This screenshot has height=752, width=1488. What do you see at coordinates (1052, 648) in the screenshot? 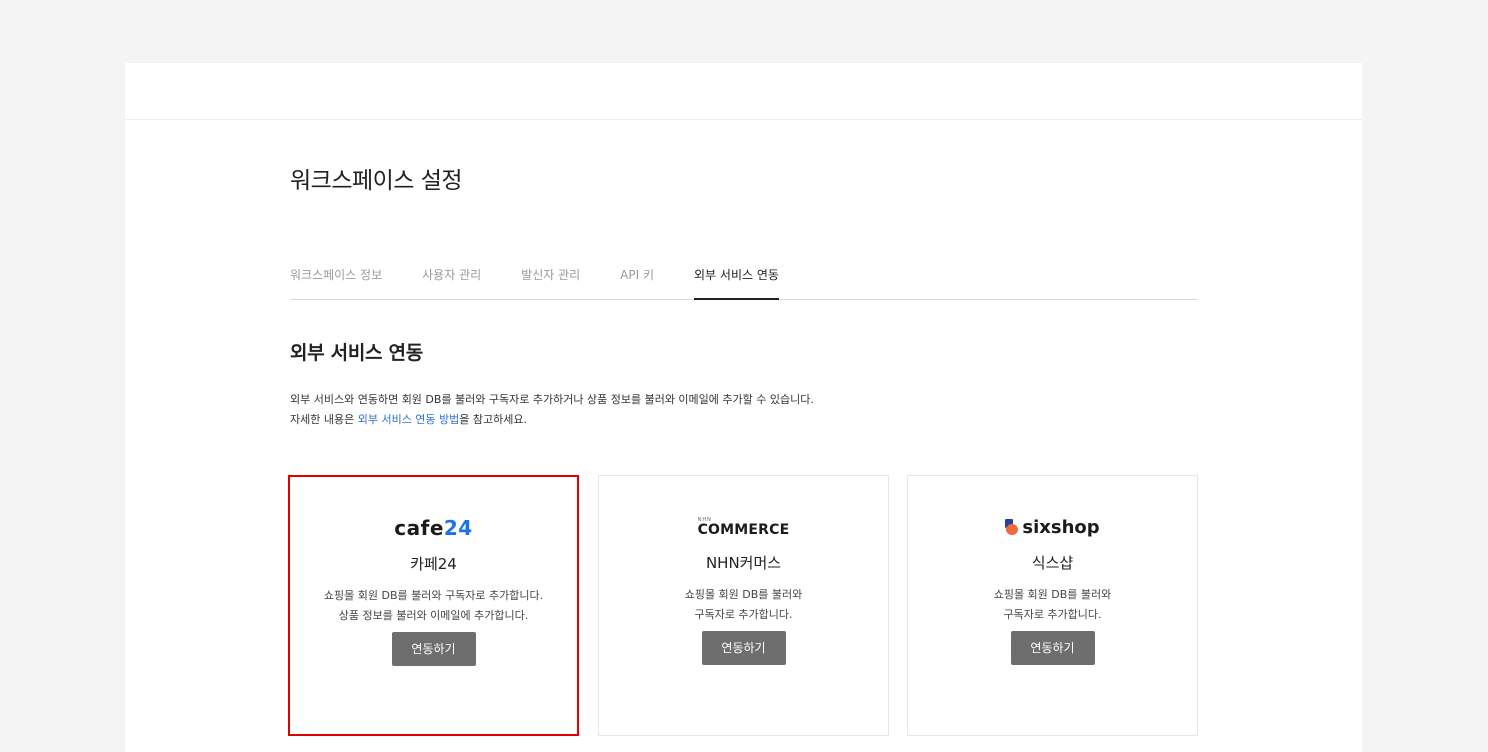
I see `connect-button-sixshop: 연동하기` at bounding box center [1052, 648].